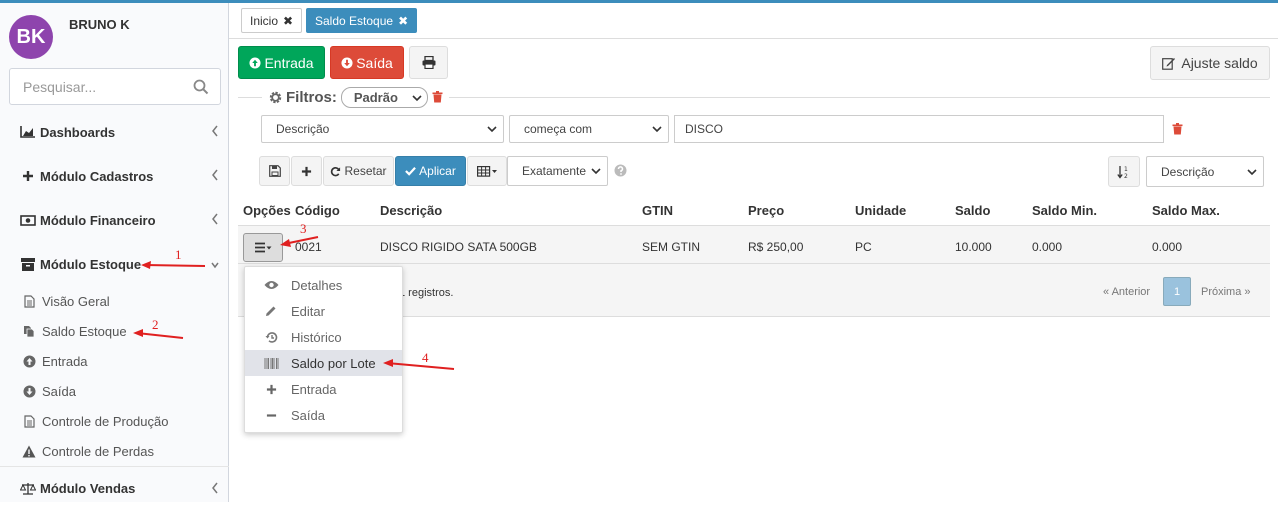 The height and width of the screenshot is (510, 1278). What do you see at coordinates (303, 228) in the screenshot?
I see `annotation-number: 3` at bounding box center [303, 228].